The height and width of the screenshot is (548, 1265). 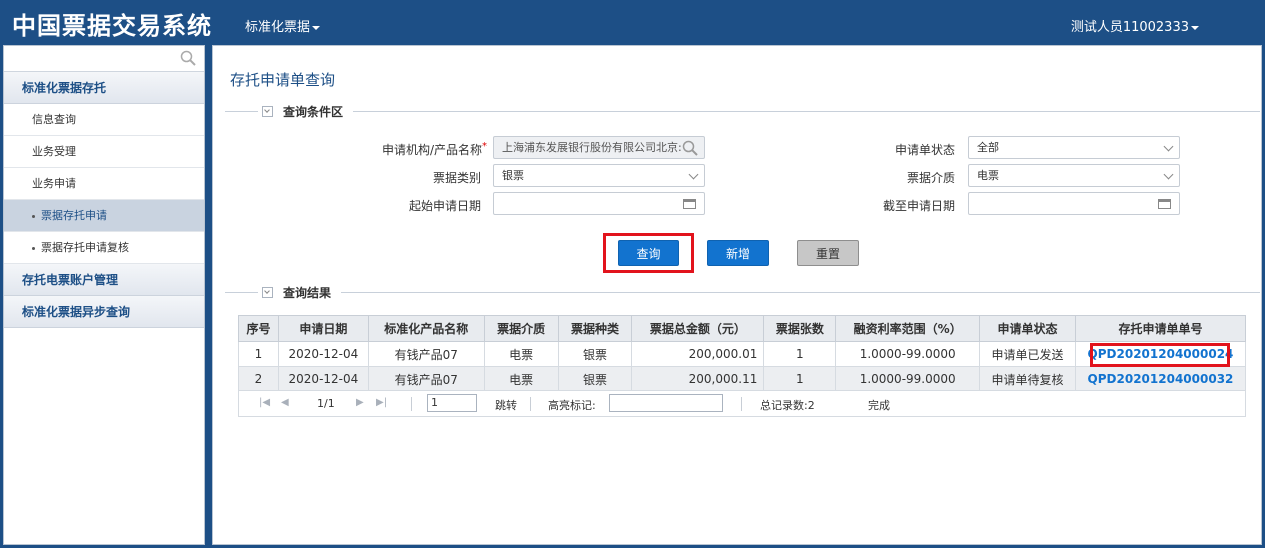 I want to click on load-status: 完成, so click(x=879, y=405).